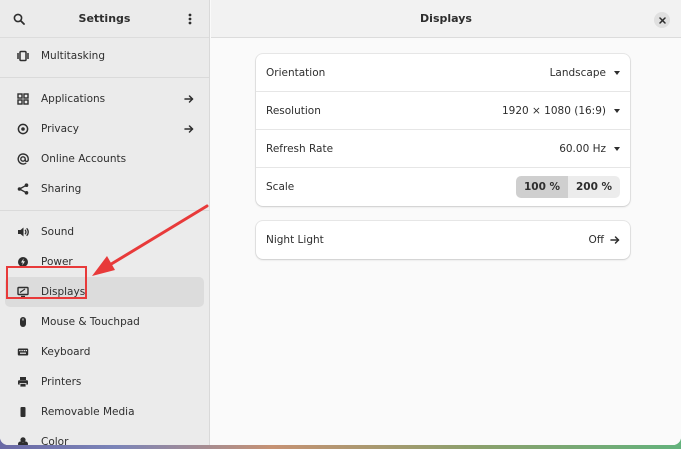 Image resolution: width=681 pixels, height=449 pixels. What do you see at coordinates (104, 232) in the screenshot?
I see `sidebar-item-sound: Sound` at bounding box center [104, 232].